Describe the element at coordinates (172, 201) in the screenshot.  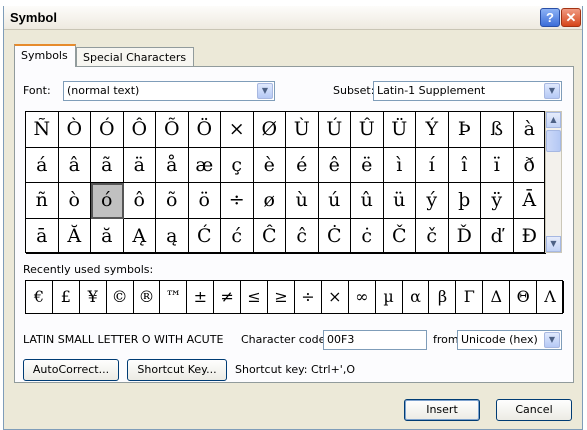
I see `symbol-cell: õ` at that location.